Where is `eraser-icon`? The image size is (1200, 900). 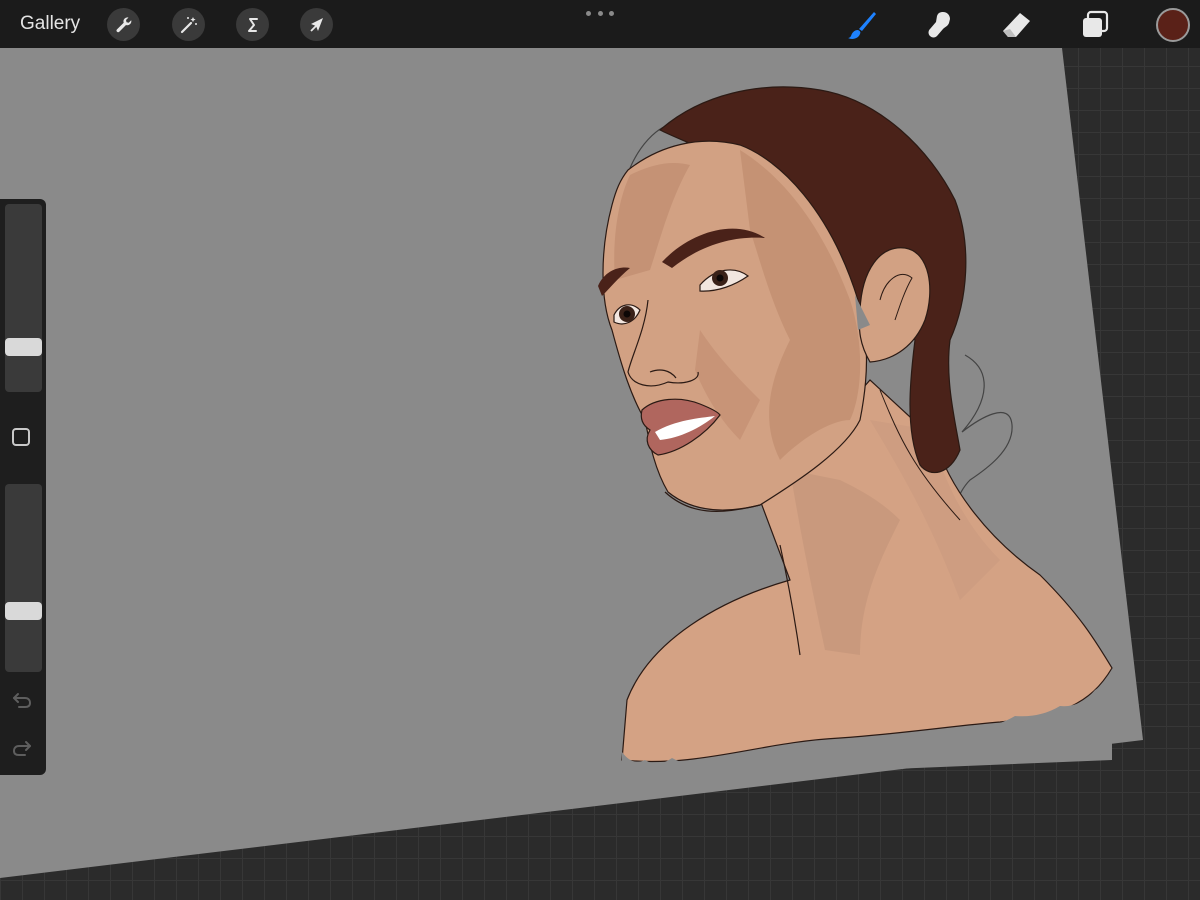 eraser-icon is located at coordinates (1016, 25).